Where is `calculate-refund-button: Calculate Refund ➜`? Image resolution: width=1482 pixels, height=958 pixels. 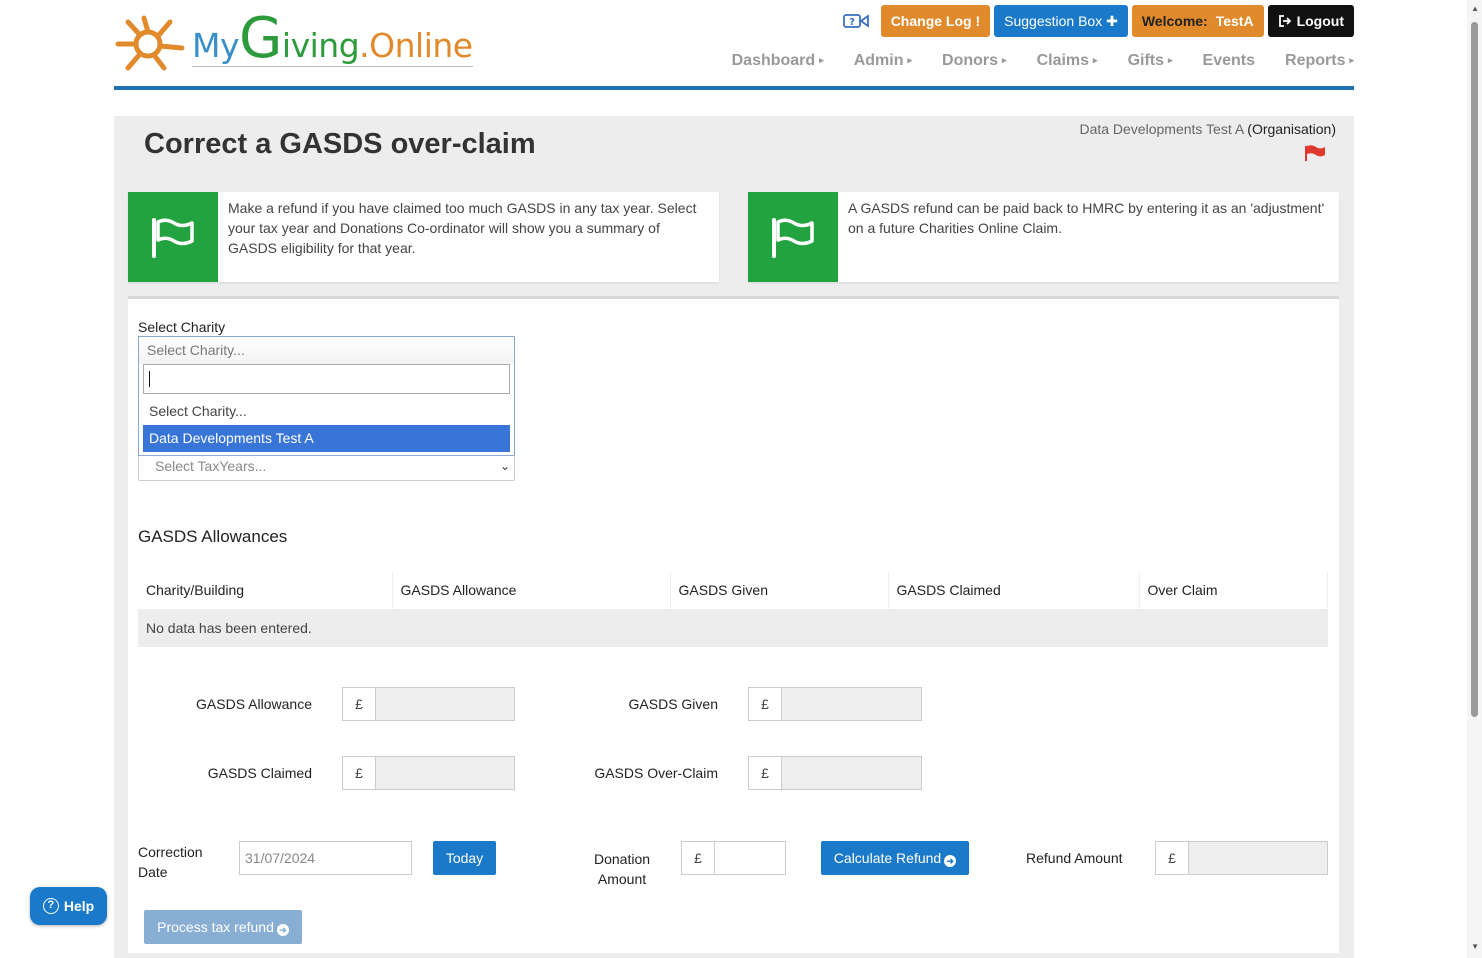
calculate-refund-button: Calculate Refund ➜ is located at coordinates (895, 858).